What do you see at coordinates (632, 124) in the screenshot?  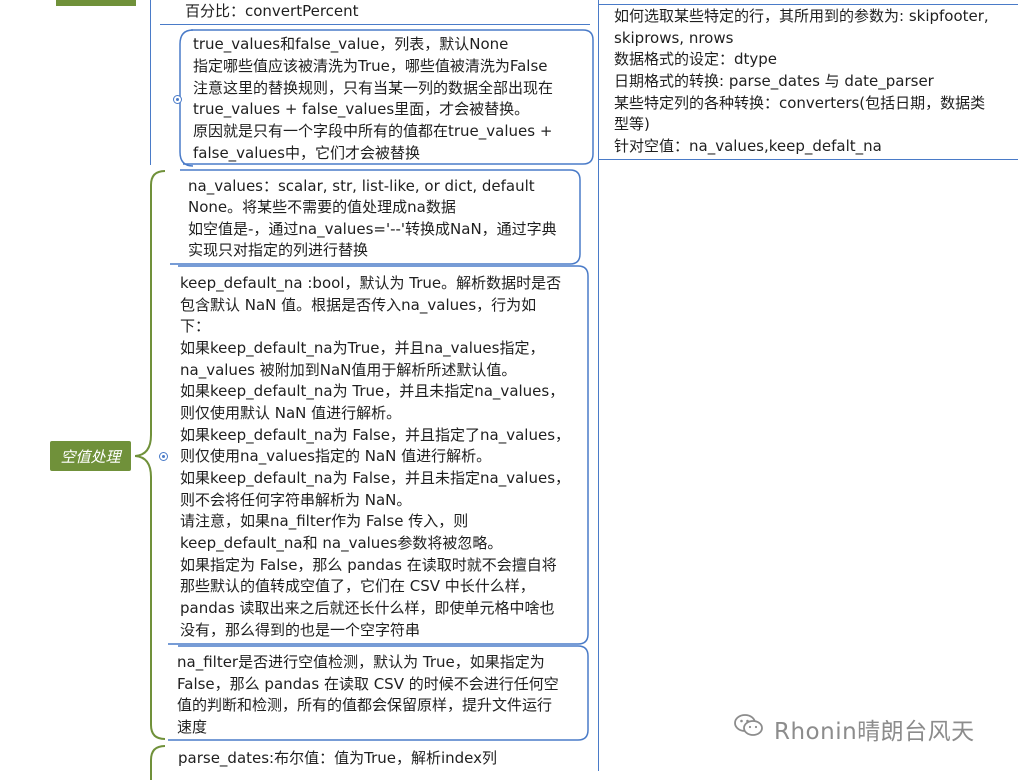 I see `right-panel-line-6: 型等)` at bounding box center [632, 124].